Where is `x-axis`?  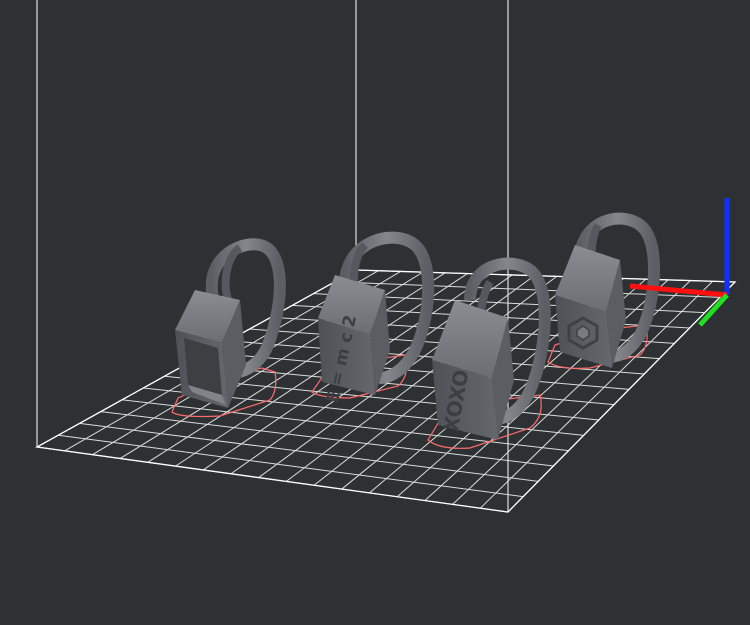 x-axis is located at coordinates (678, 290).